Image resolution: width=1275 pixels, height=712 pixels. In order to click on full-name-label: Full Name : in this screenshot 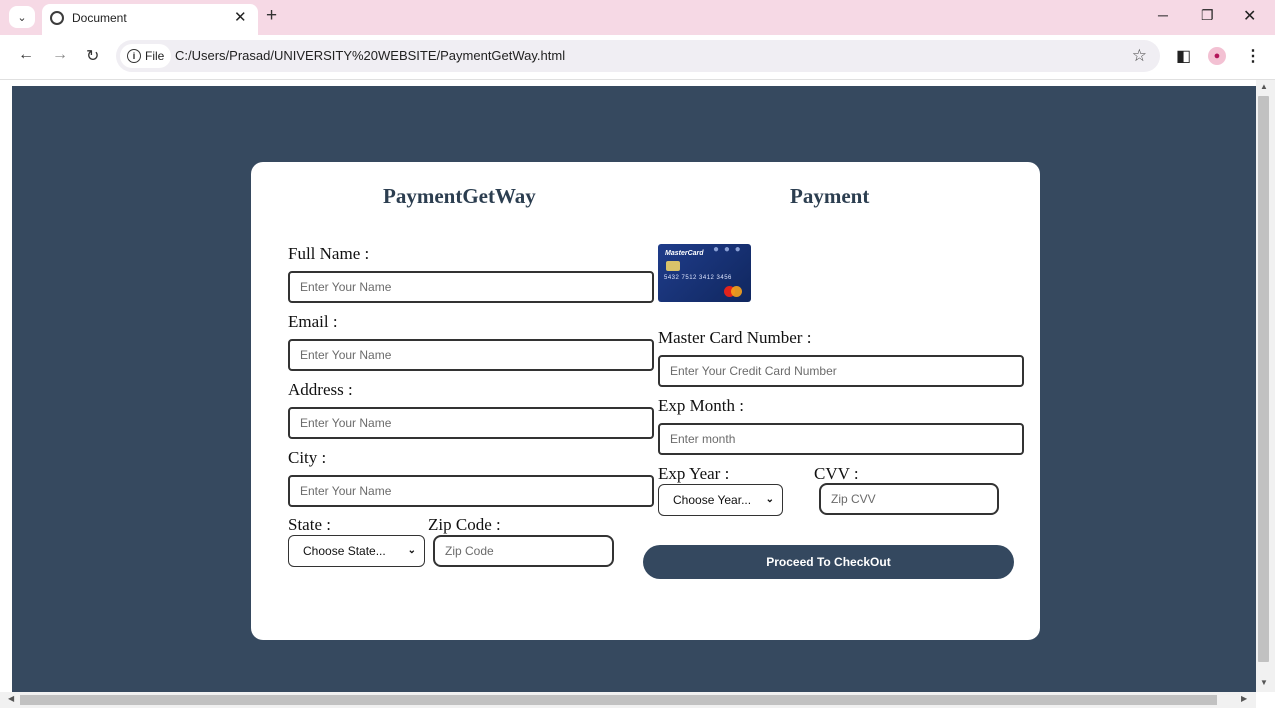, I will do `click(329, 253)`.